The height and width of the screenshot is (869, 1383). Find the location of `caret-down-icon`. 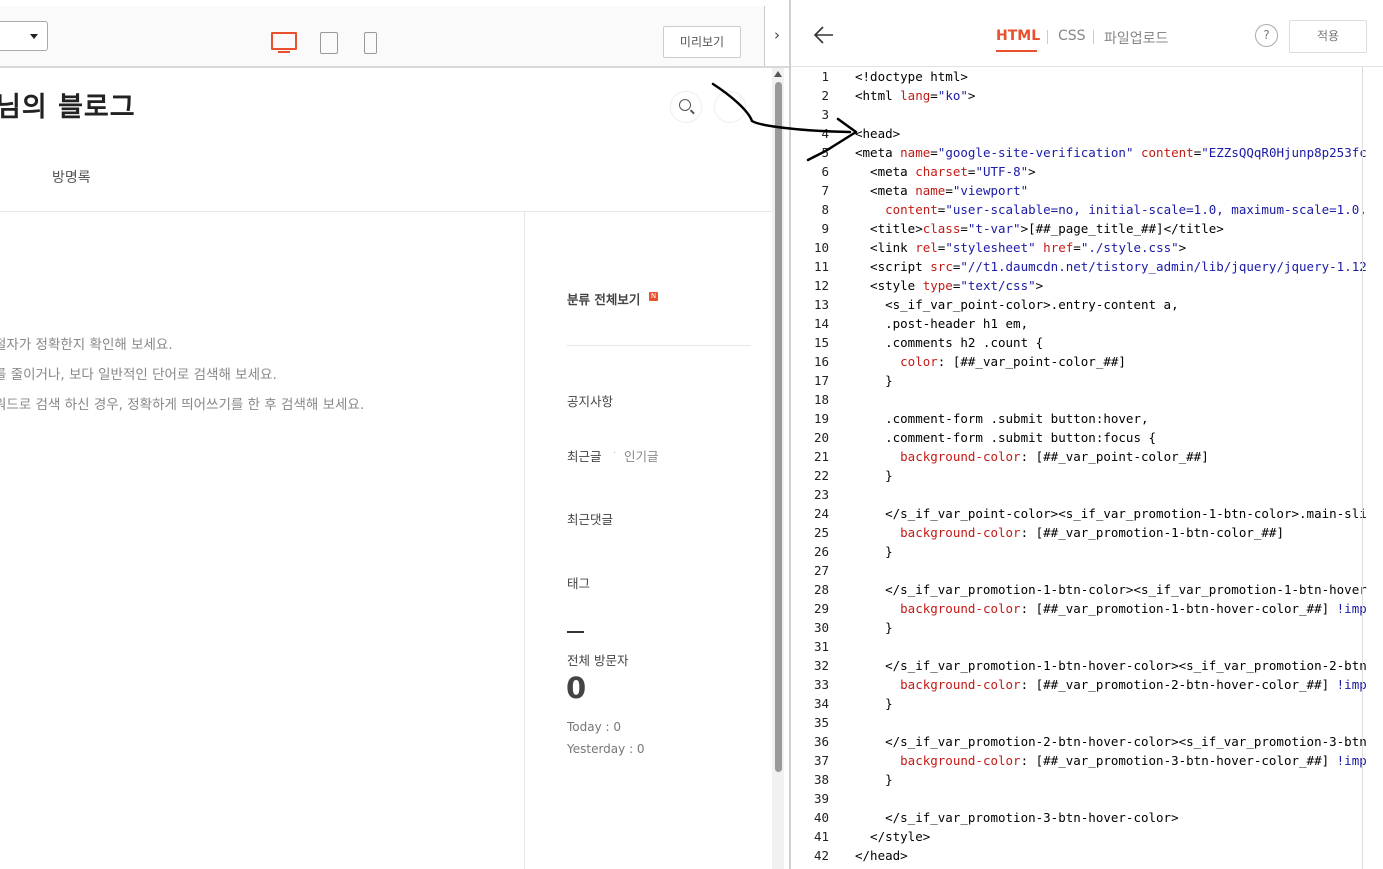

caret-down-icon is located at coordinates (34, 36).